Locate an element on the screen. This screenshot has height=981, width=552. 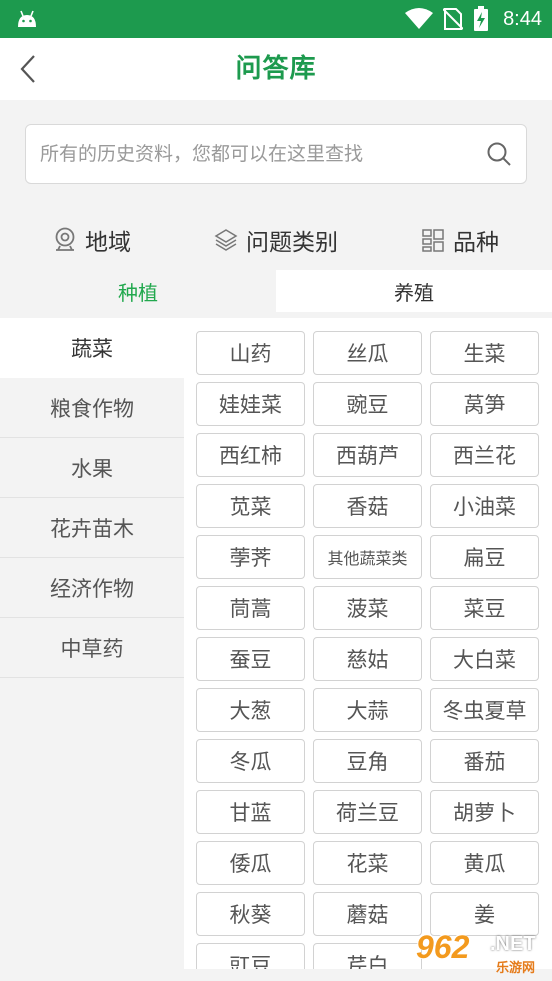
search-icon is located at coordinates (499, 154).